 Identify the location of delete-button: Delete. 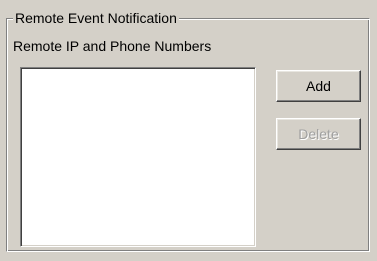
(318, 134).